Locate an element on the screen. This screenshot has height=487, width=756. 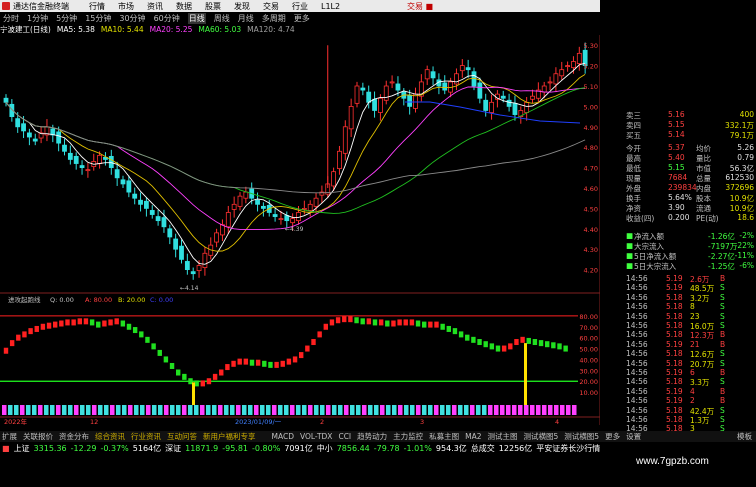
indicator-tab: 趋势动力 is located at coordinates (372, 436).